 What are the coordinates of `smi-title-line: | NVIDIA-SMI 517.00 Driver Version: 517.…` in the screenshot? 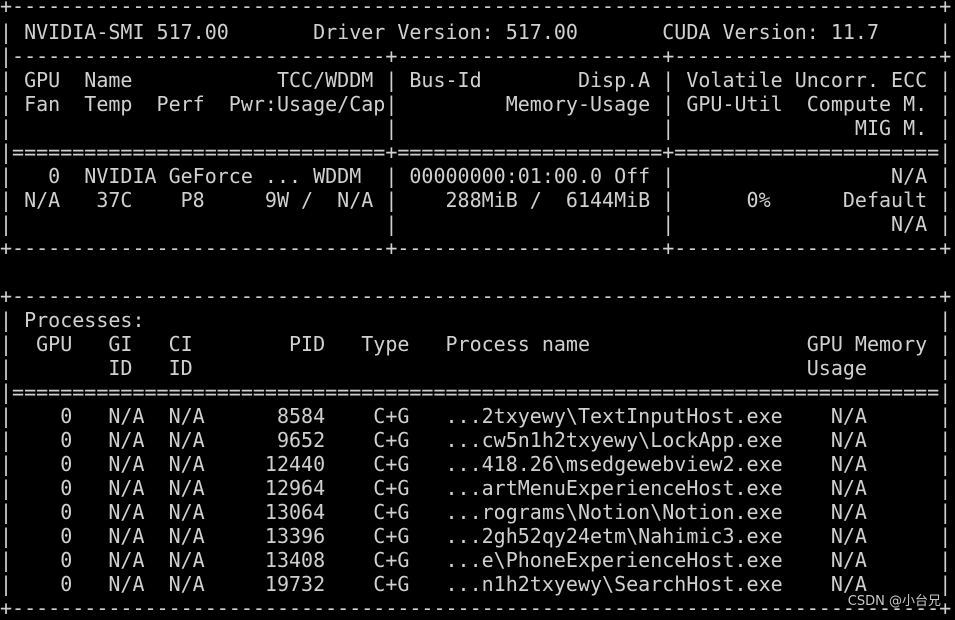 It's located at (476, 32).